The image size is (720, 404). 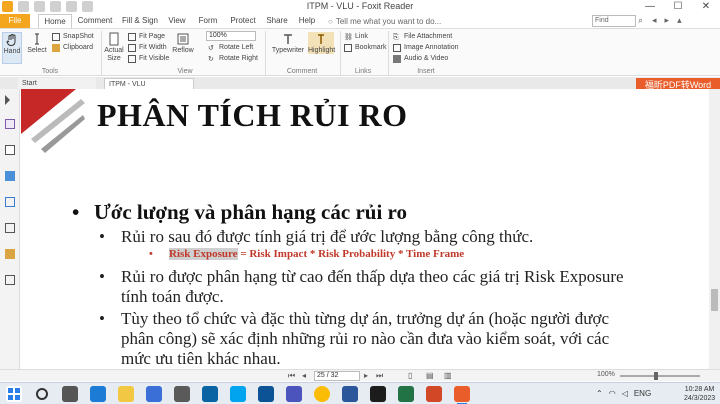 I want to click on bookmark-button: Bookmark, so click(x=365, y=48).